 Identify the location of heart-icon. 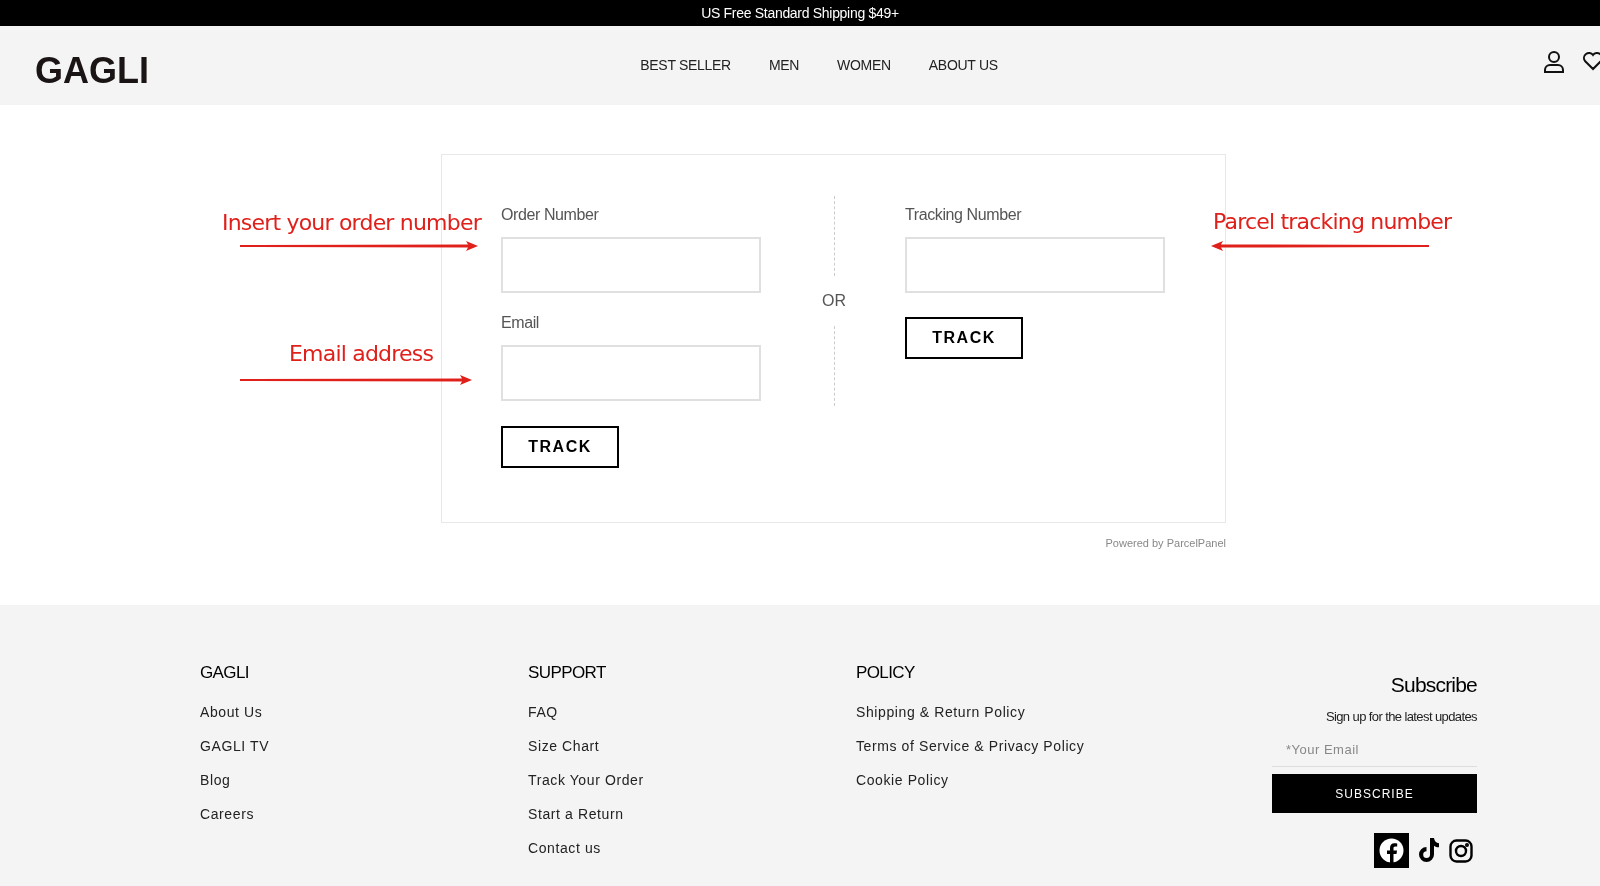
(1591, 61).